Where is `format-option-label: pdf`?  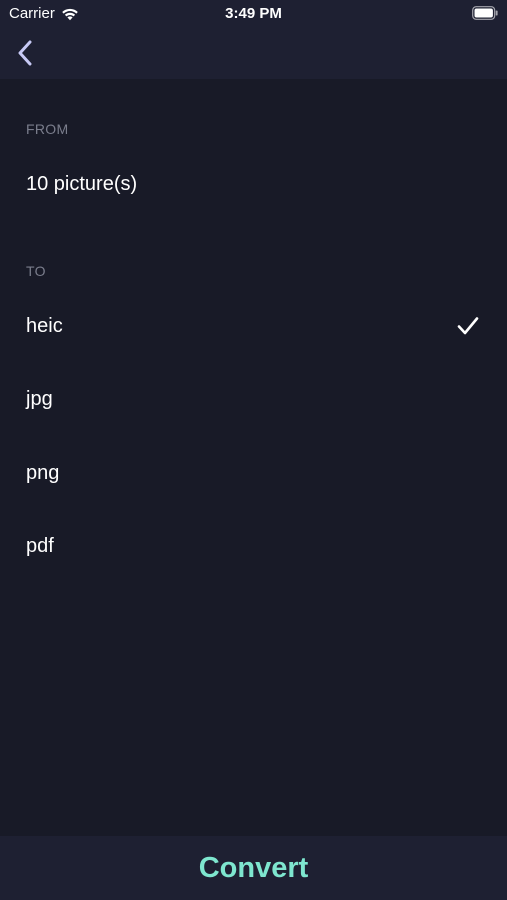
format-option-label: pdf is located at coordinates (40, 545).